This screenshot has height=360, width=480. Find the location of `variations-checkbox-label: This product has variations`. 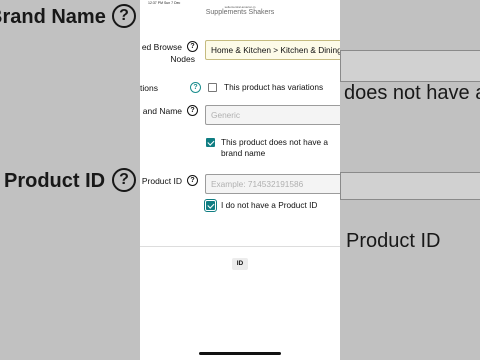

variations-checkbox-label: This product has variations is located at coordinates (274, 87).